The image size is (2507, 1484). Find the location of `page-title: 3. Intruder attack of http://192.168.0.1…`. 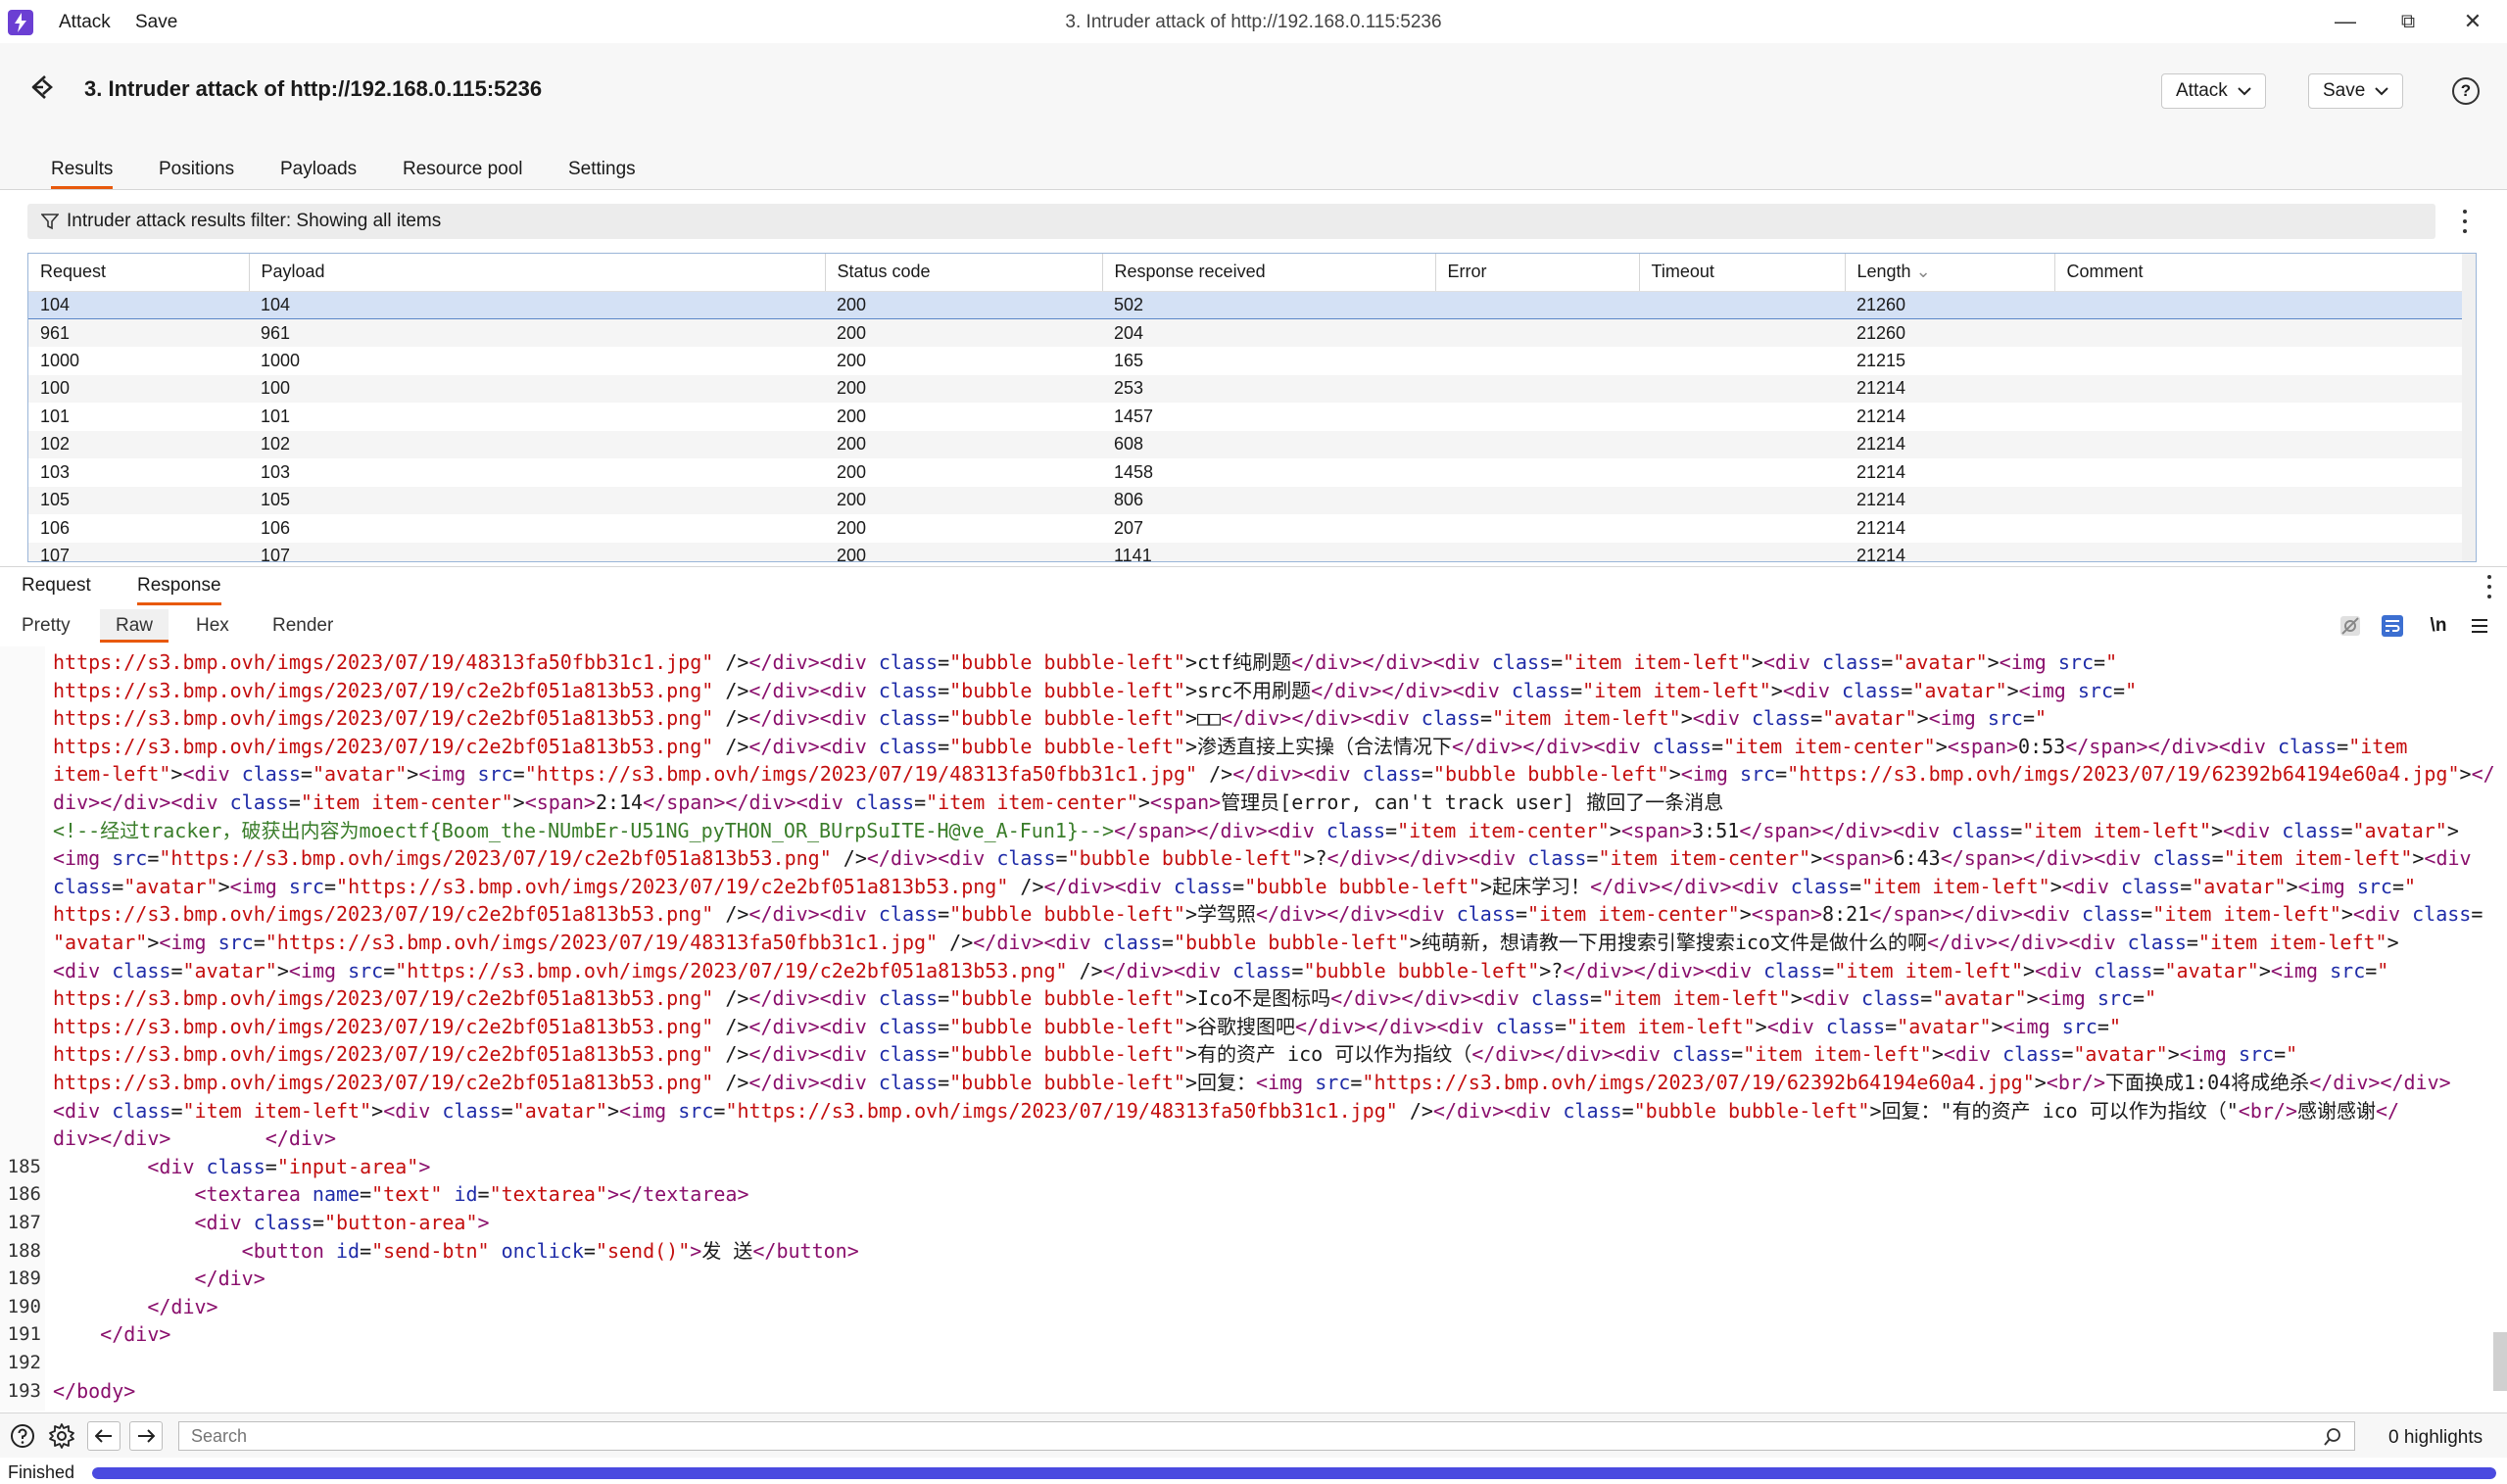

page-title: 3. Intruder attack of http://192.168.0.1… is located at coordinates (313, 88).